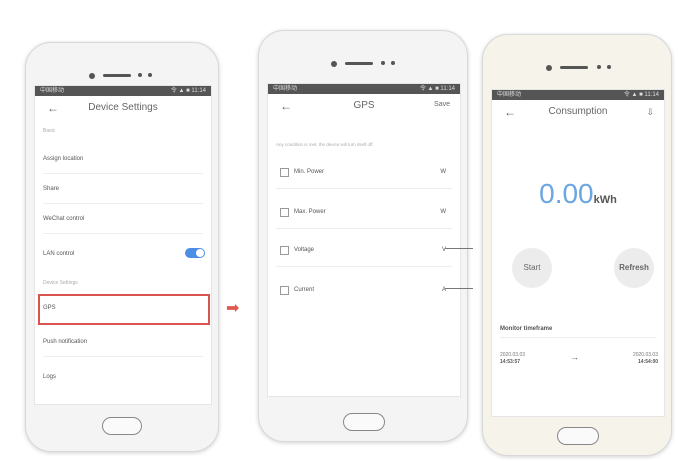 The image size is (678, 461). I want to click on push-notification-item: Push notification, so click(123, 342).